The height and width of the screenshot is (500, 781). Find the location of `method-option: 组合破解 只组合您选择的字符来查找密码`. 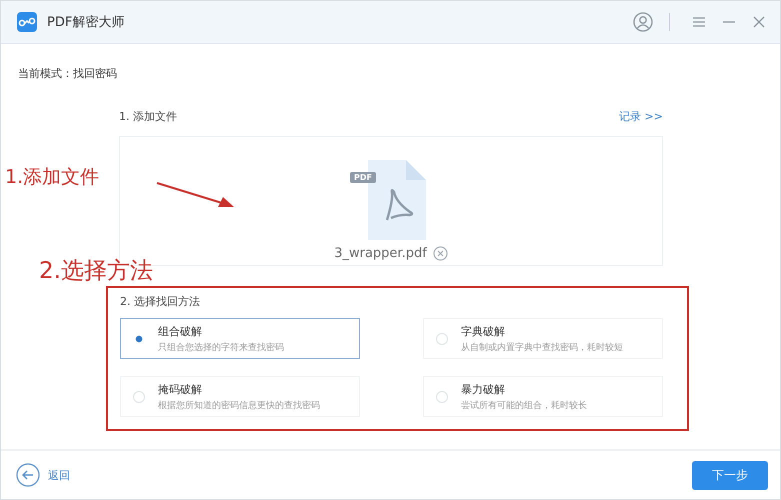

method-option: 组合破解 只组合您选择的字符来查找密码 is located at coordinates (240, 338).